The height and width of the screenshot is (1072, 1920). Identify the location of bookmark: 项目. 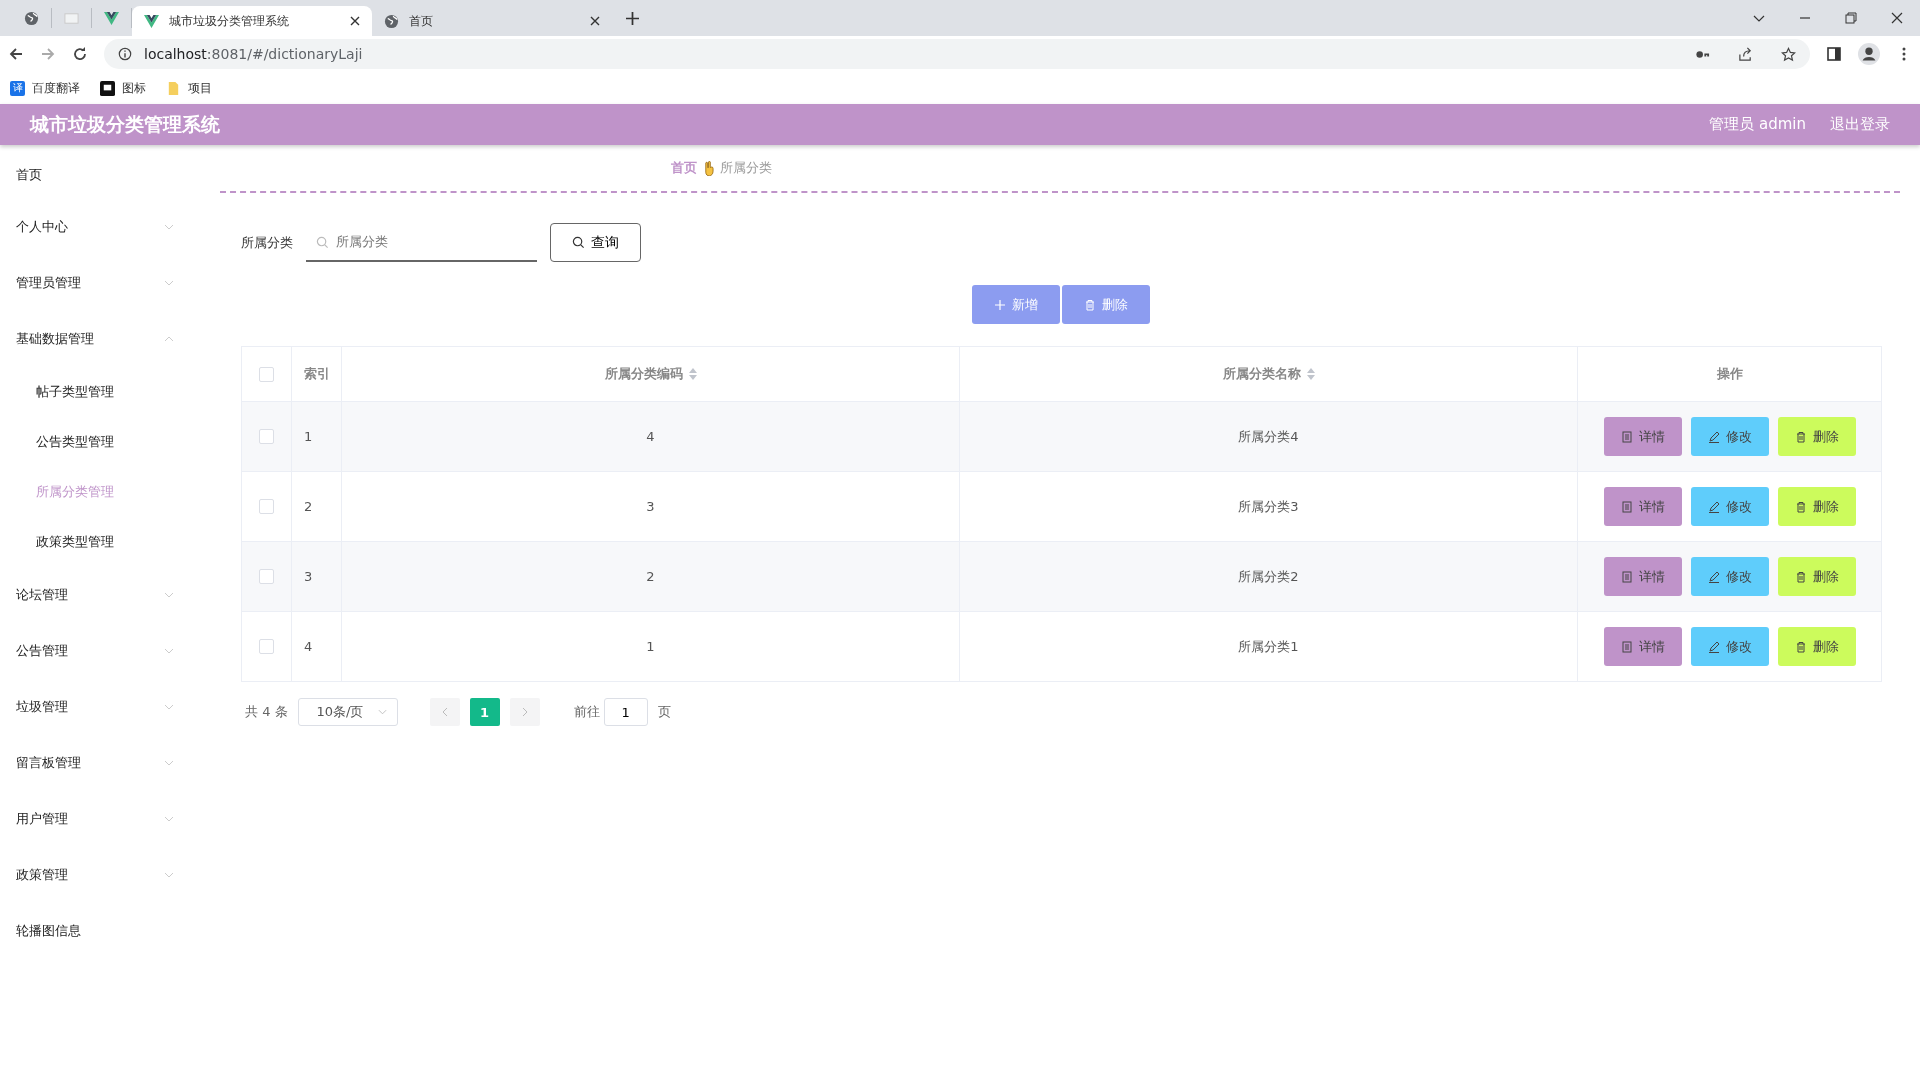
(189, 88).